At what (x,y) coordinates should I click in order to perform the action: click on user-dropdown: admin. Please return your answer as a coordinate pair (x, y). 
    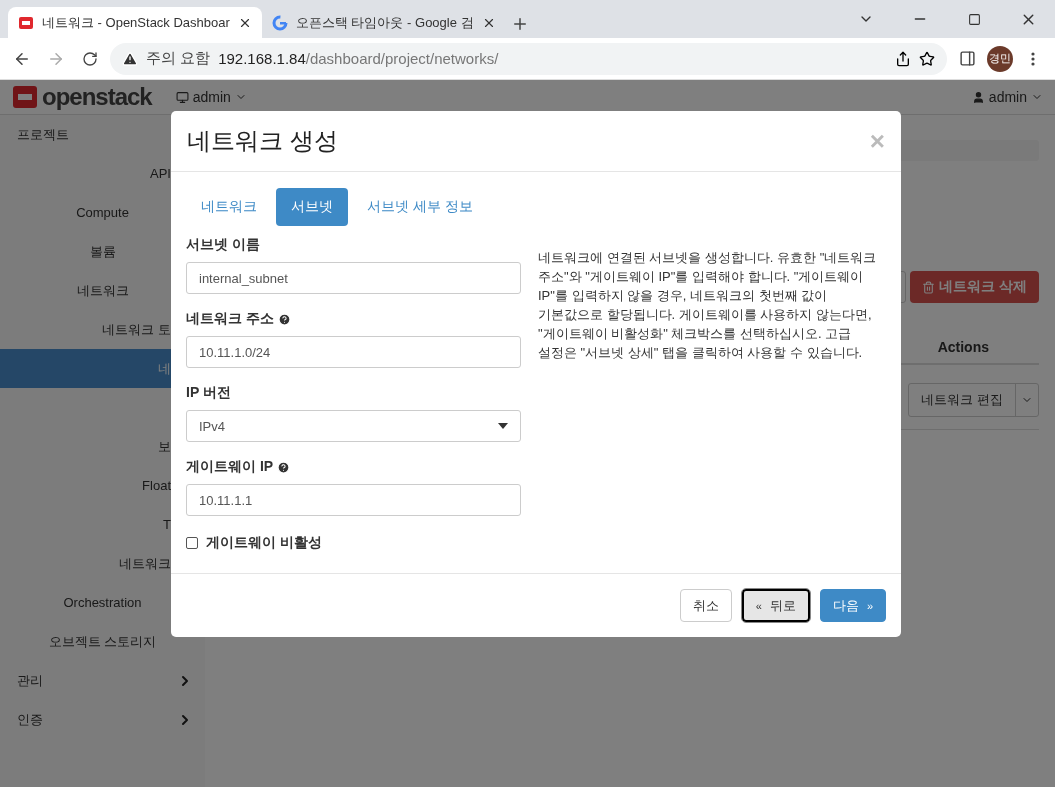
    Looking at the image, I should click on (1007, 97).